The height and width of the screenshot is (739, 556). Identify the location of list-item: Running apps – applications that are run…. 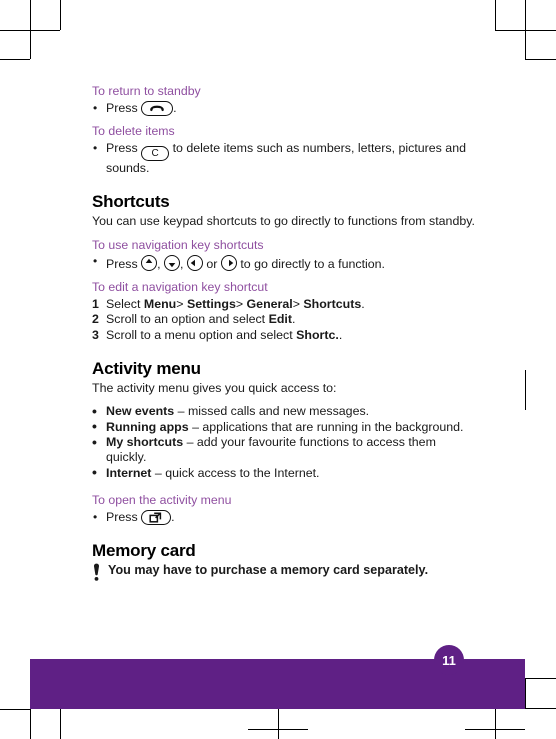
(284, 427).